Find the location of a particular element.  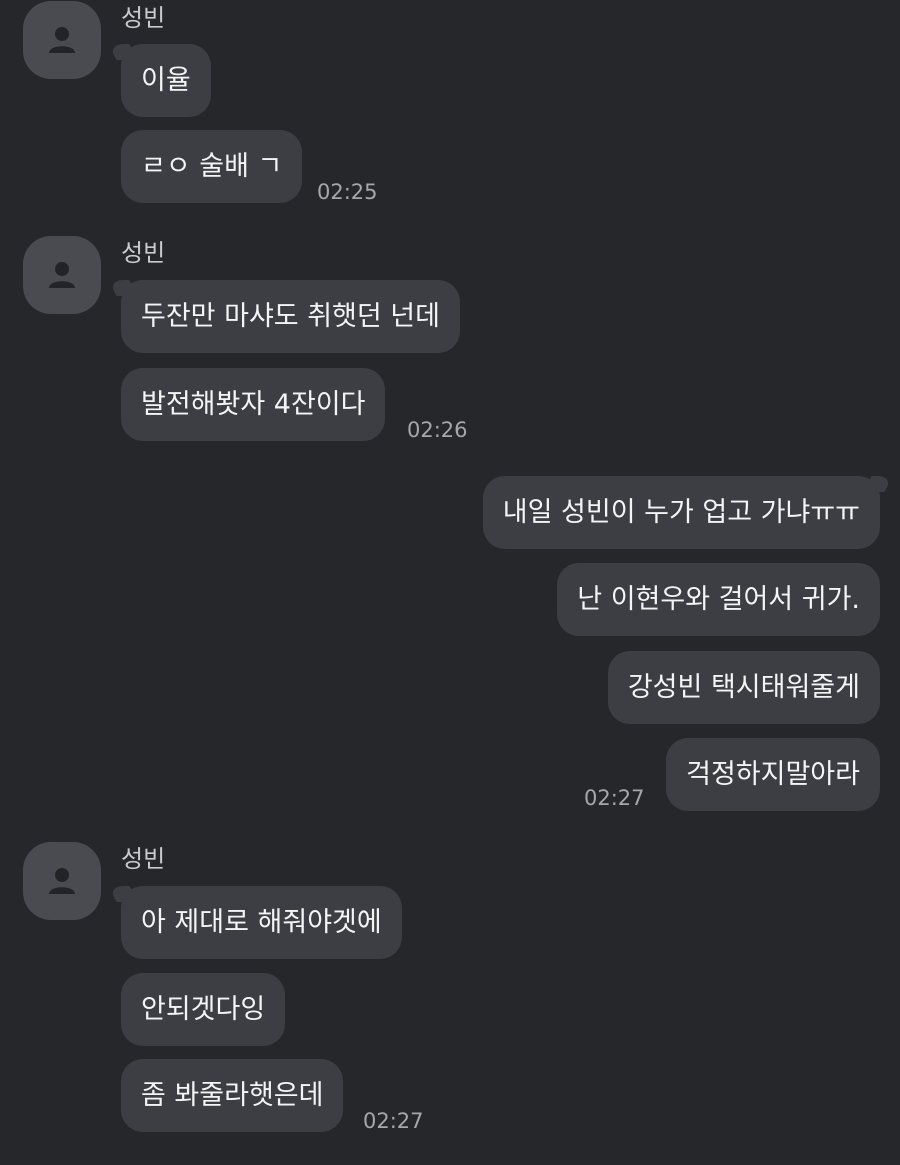

my-message-bubble: 난 이현우와 걸어서 귀가. is located at coordinates (718, 599).